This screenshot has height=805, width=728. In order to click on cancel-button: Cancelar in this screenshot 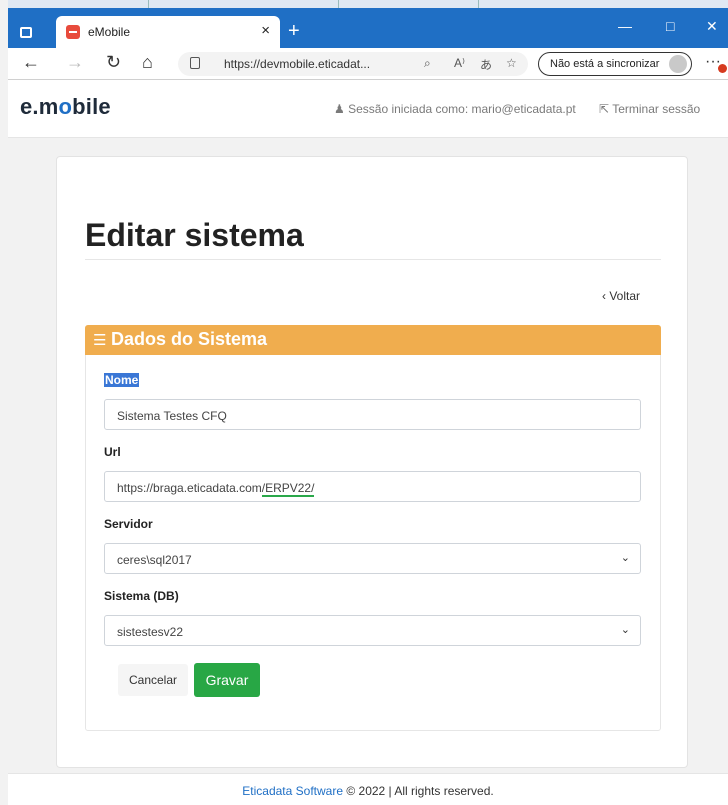, I will do `click(153, 680)`.